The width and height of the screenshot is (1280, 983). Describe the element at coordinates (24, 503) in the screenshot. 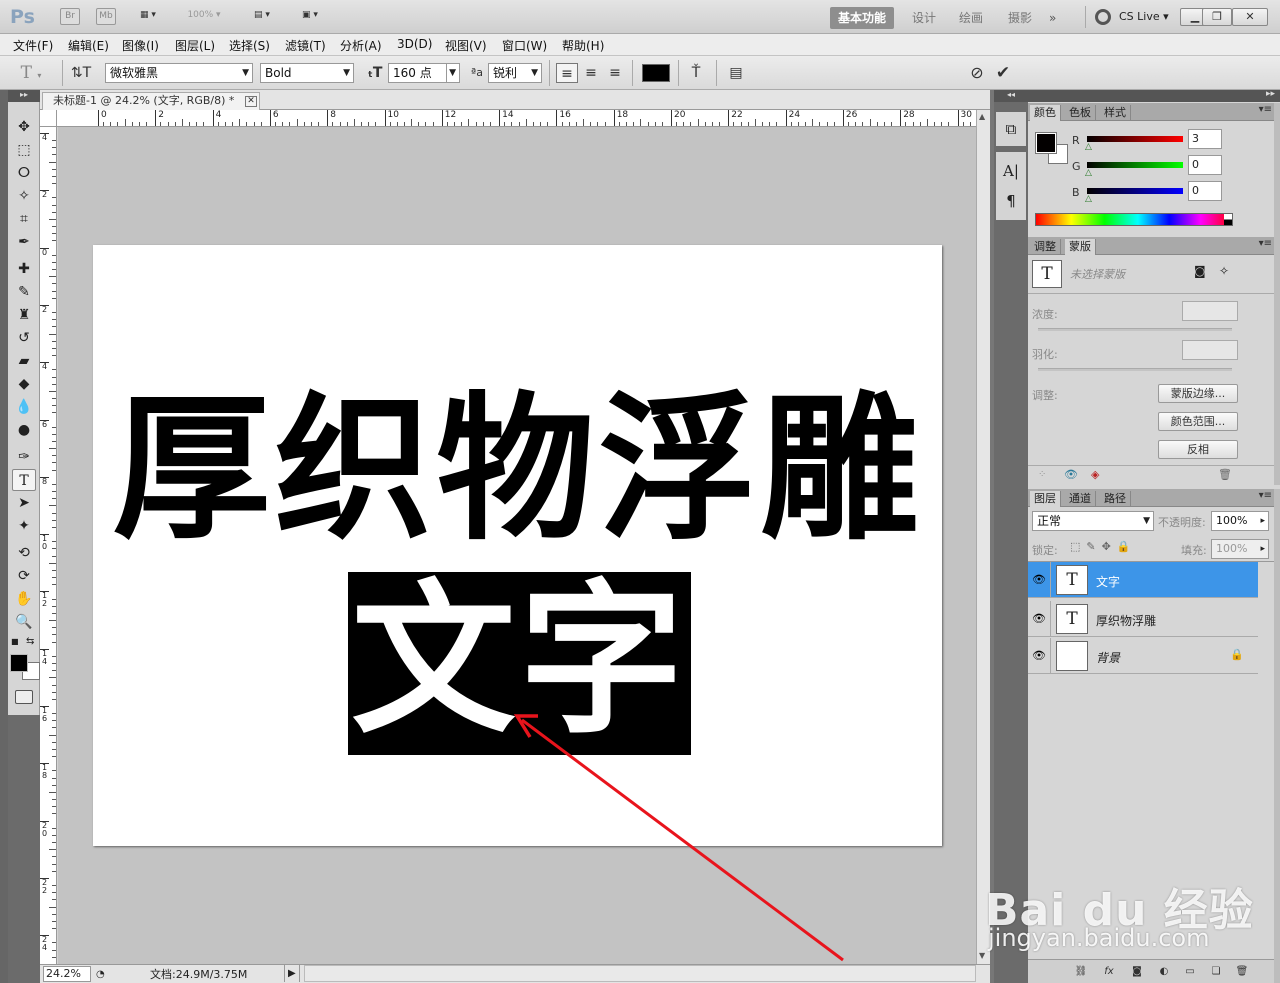

I see `path-selection-icon: ➤` at that location.